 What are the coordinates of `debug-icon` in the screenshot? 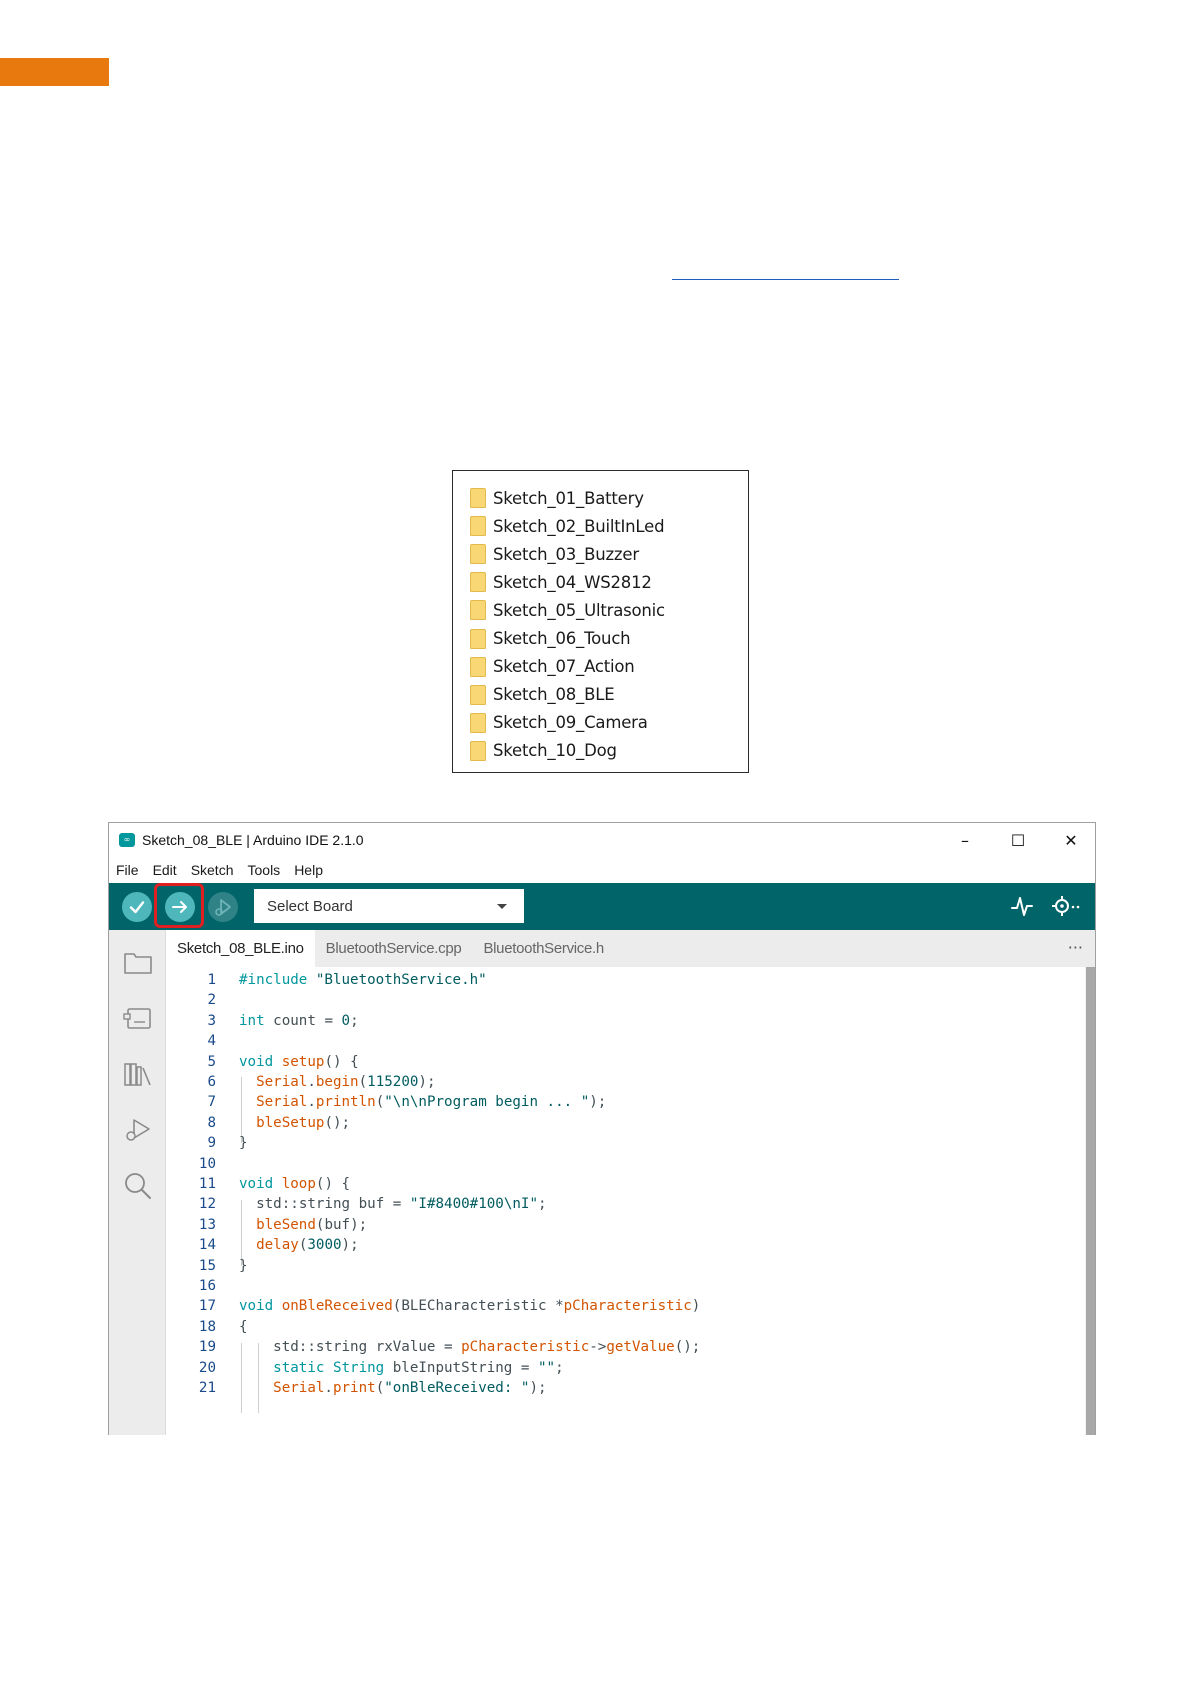 It's located at (138, 1130).